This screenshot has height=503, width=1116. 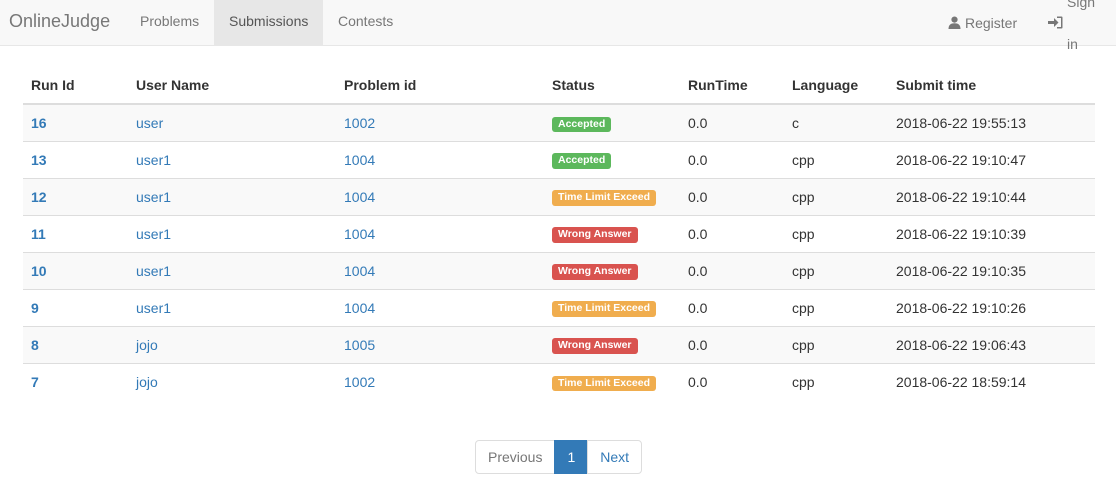 What do you see at coordinates (954, 22) in the screenshot?
I see `user-icon` at bounding box center [954, 22].